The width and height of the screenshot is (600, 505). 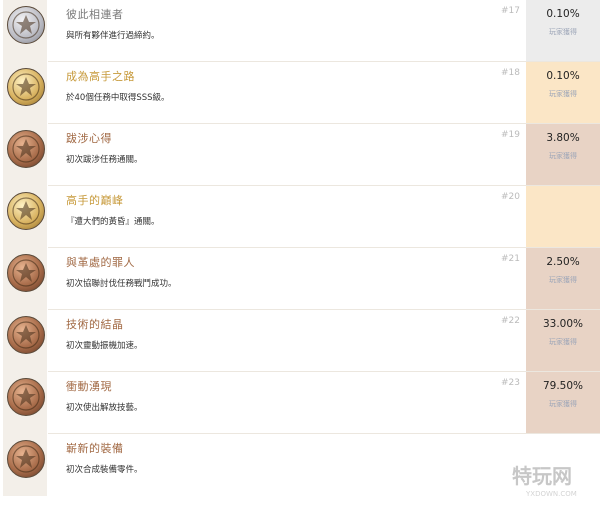 I want to click on rate-cell: 3.80% 玩家獲得, so click(x=563, y=155).